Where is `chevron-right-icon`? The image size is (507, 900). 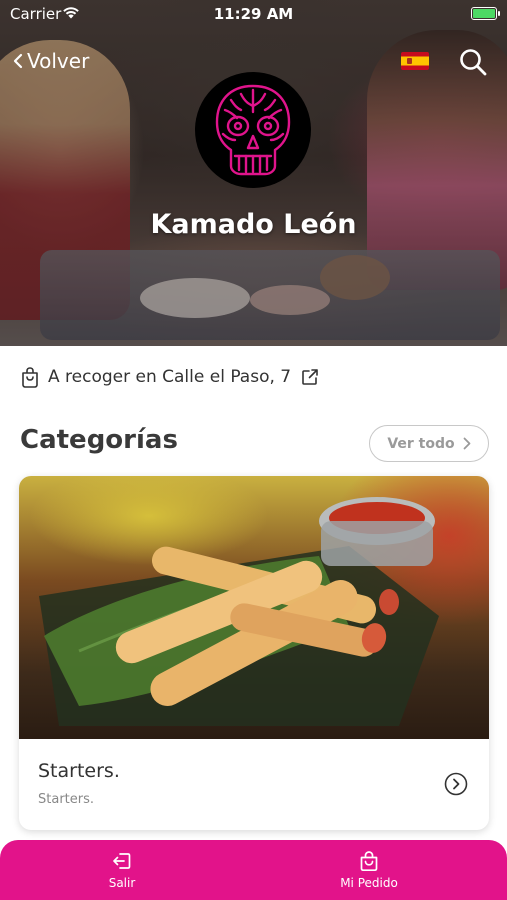
chevron-right-icon is located at coordinates (467, 443).